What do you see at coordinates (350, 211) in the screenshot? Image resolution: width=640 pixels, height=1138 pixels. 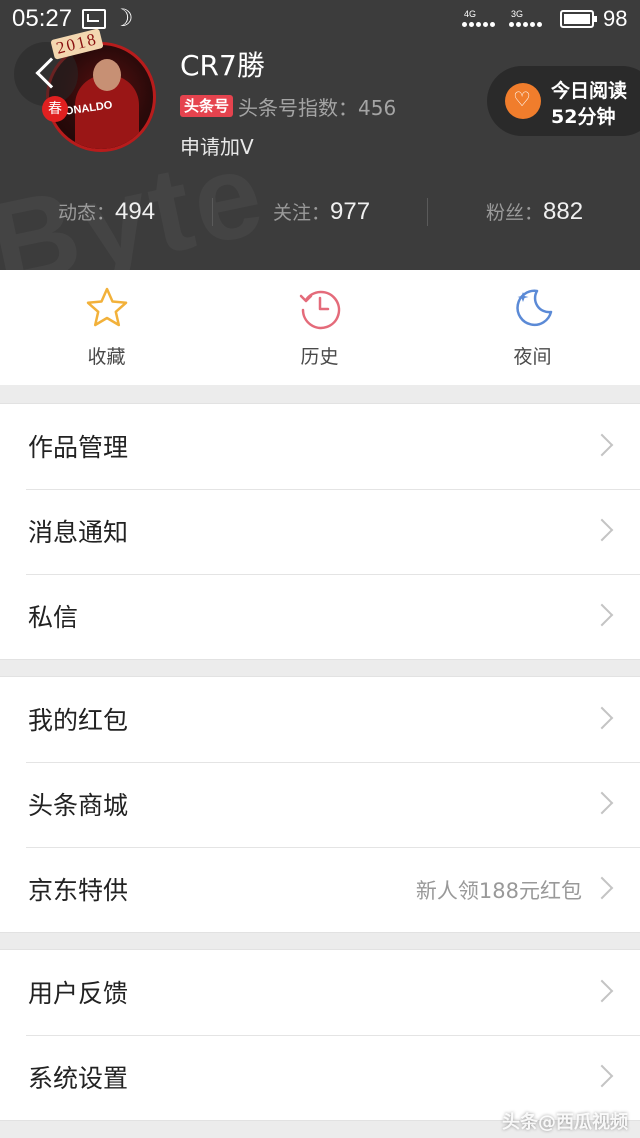 I see `stat-value: 977` at bounding box center [350, 211].